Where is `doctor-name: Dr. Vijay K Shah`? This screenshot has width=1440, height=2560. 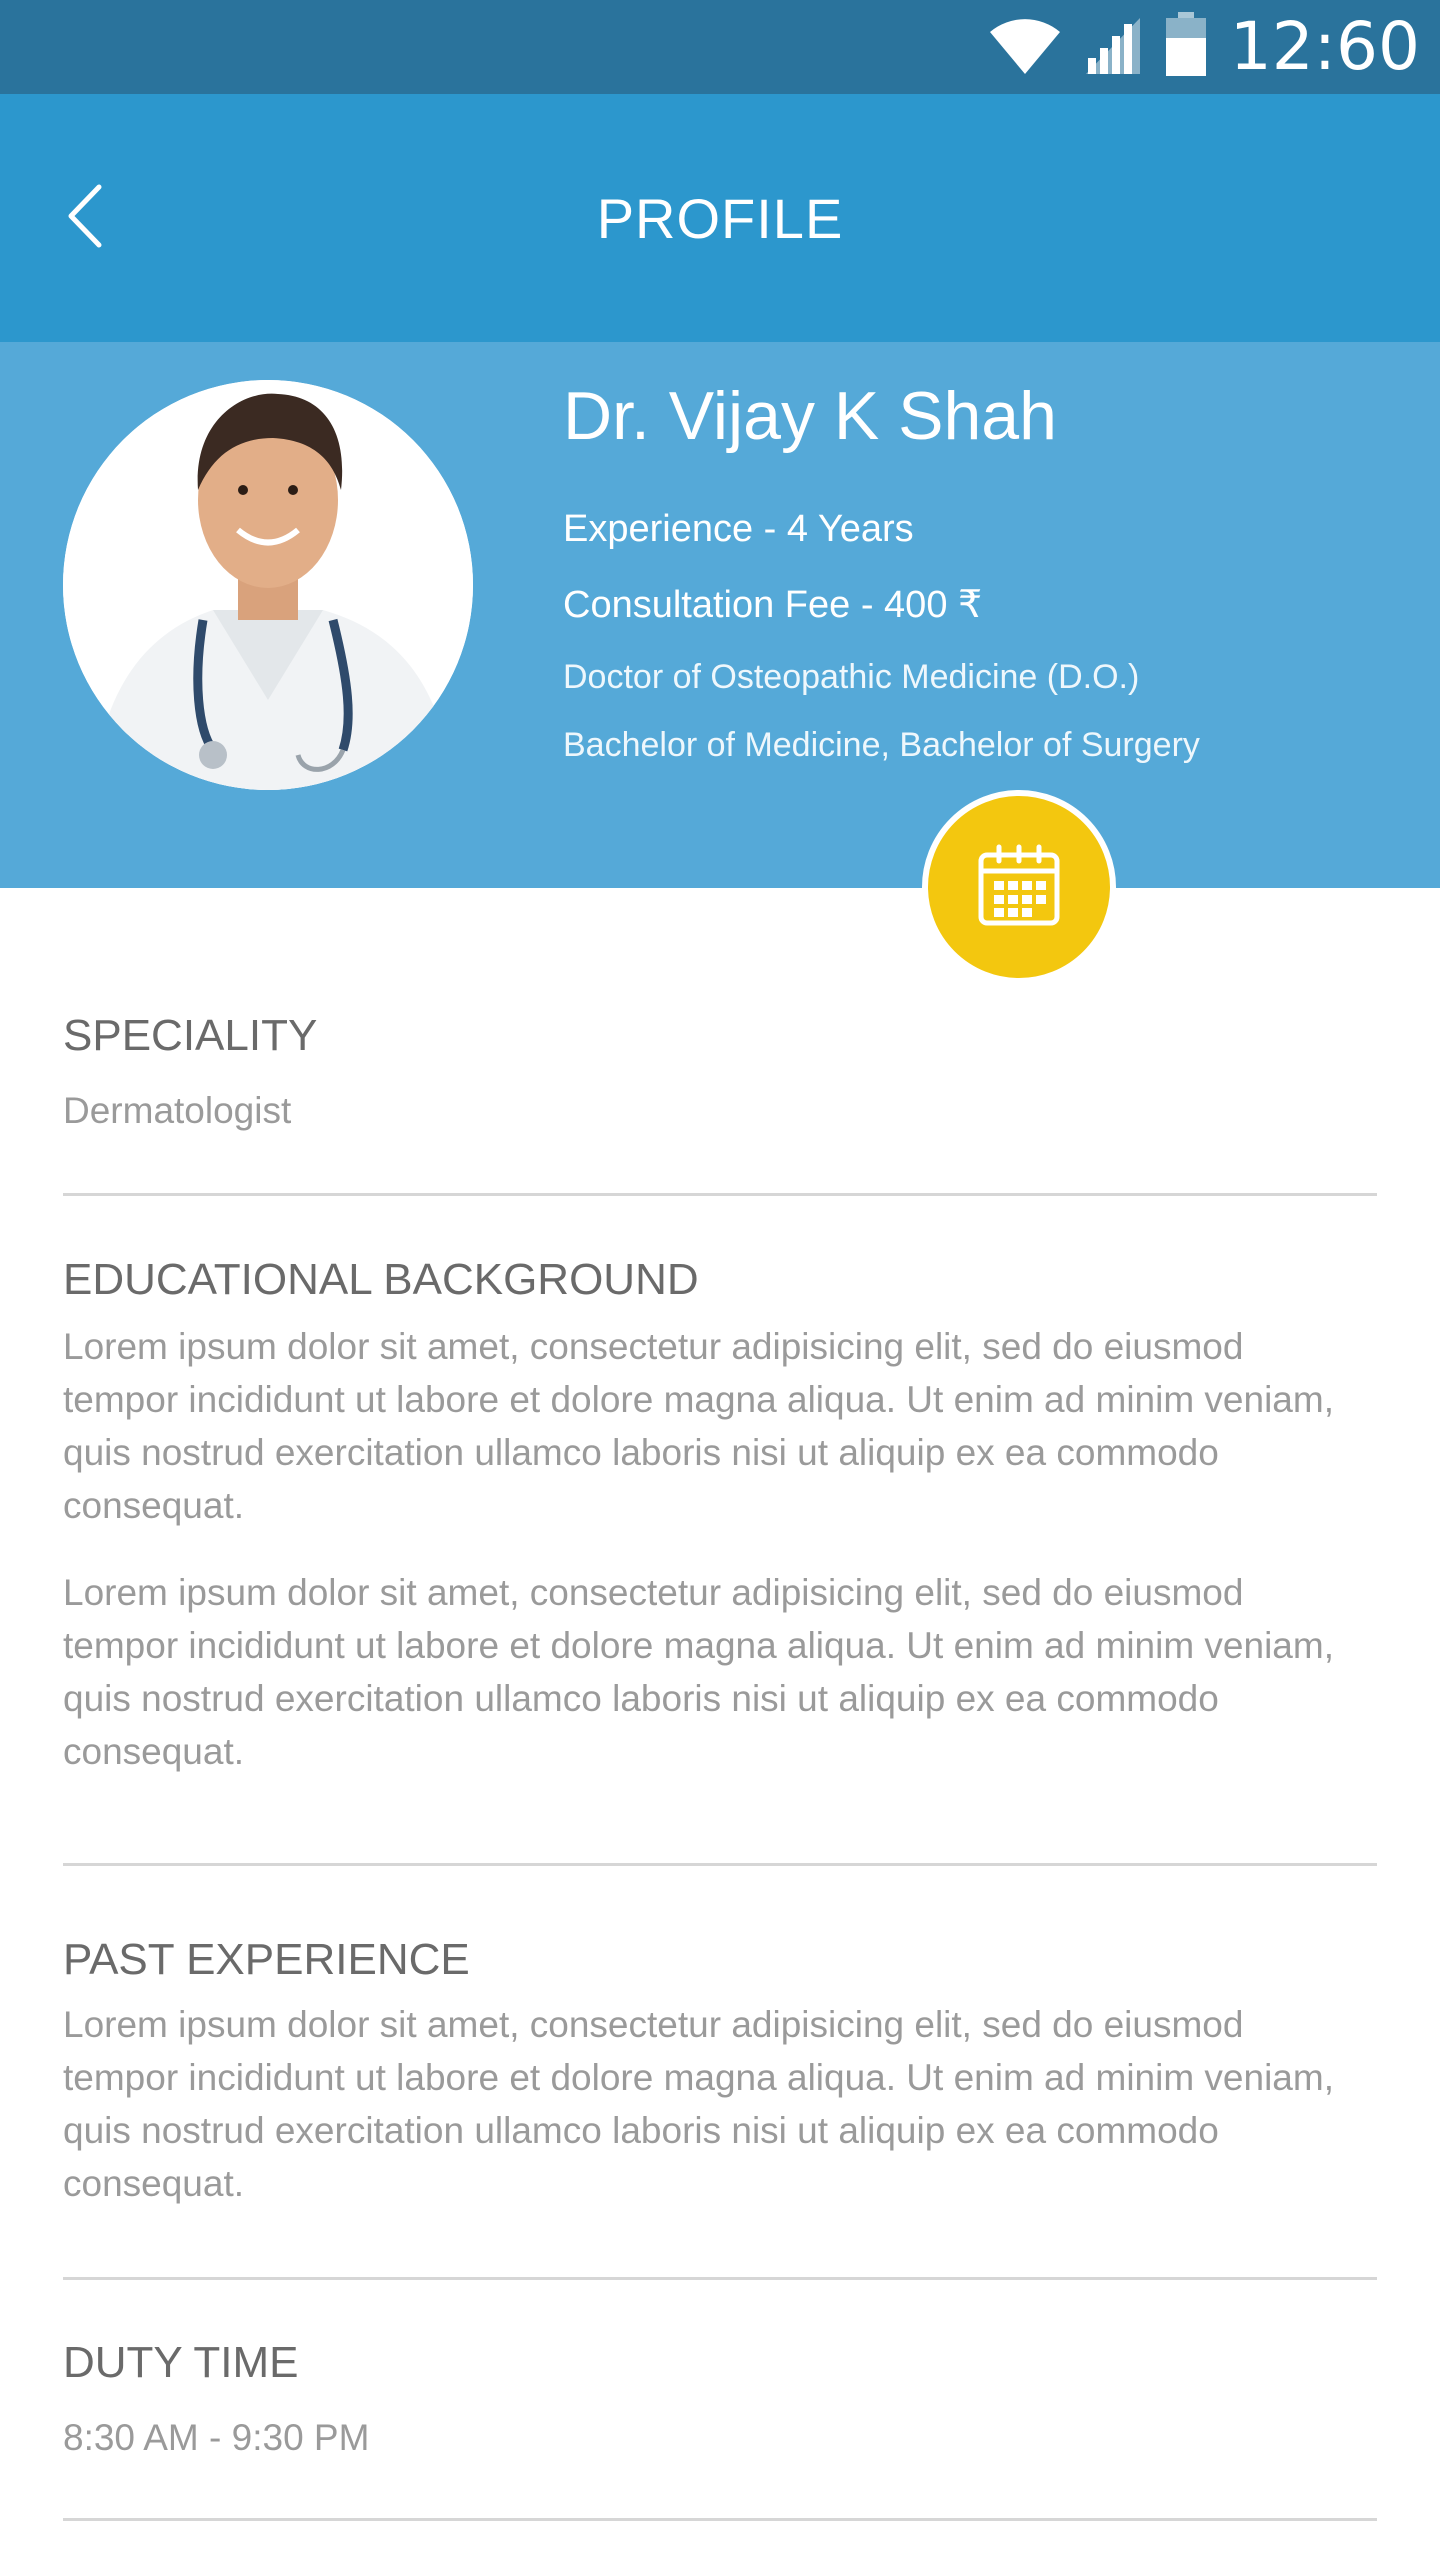 doctor-name: Dr. Vijay K Shah is located at coordinates (810, 416).